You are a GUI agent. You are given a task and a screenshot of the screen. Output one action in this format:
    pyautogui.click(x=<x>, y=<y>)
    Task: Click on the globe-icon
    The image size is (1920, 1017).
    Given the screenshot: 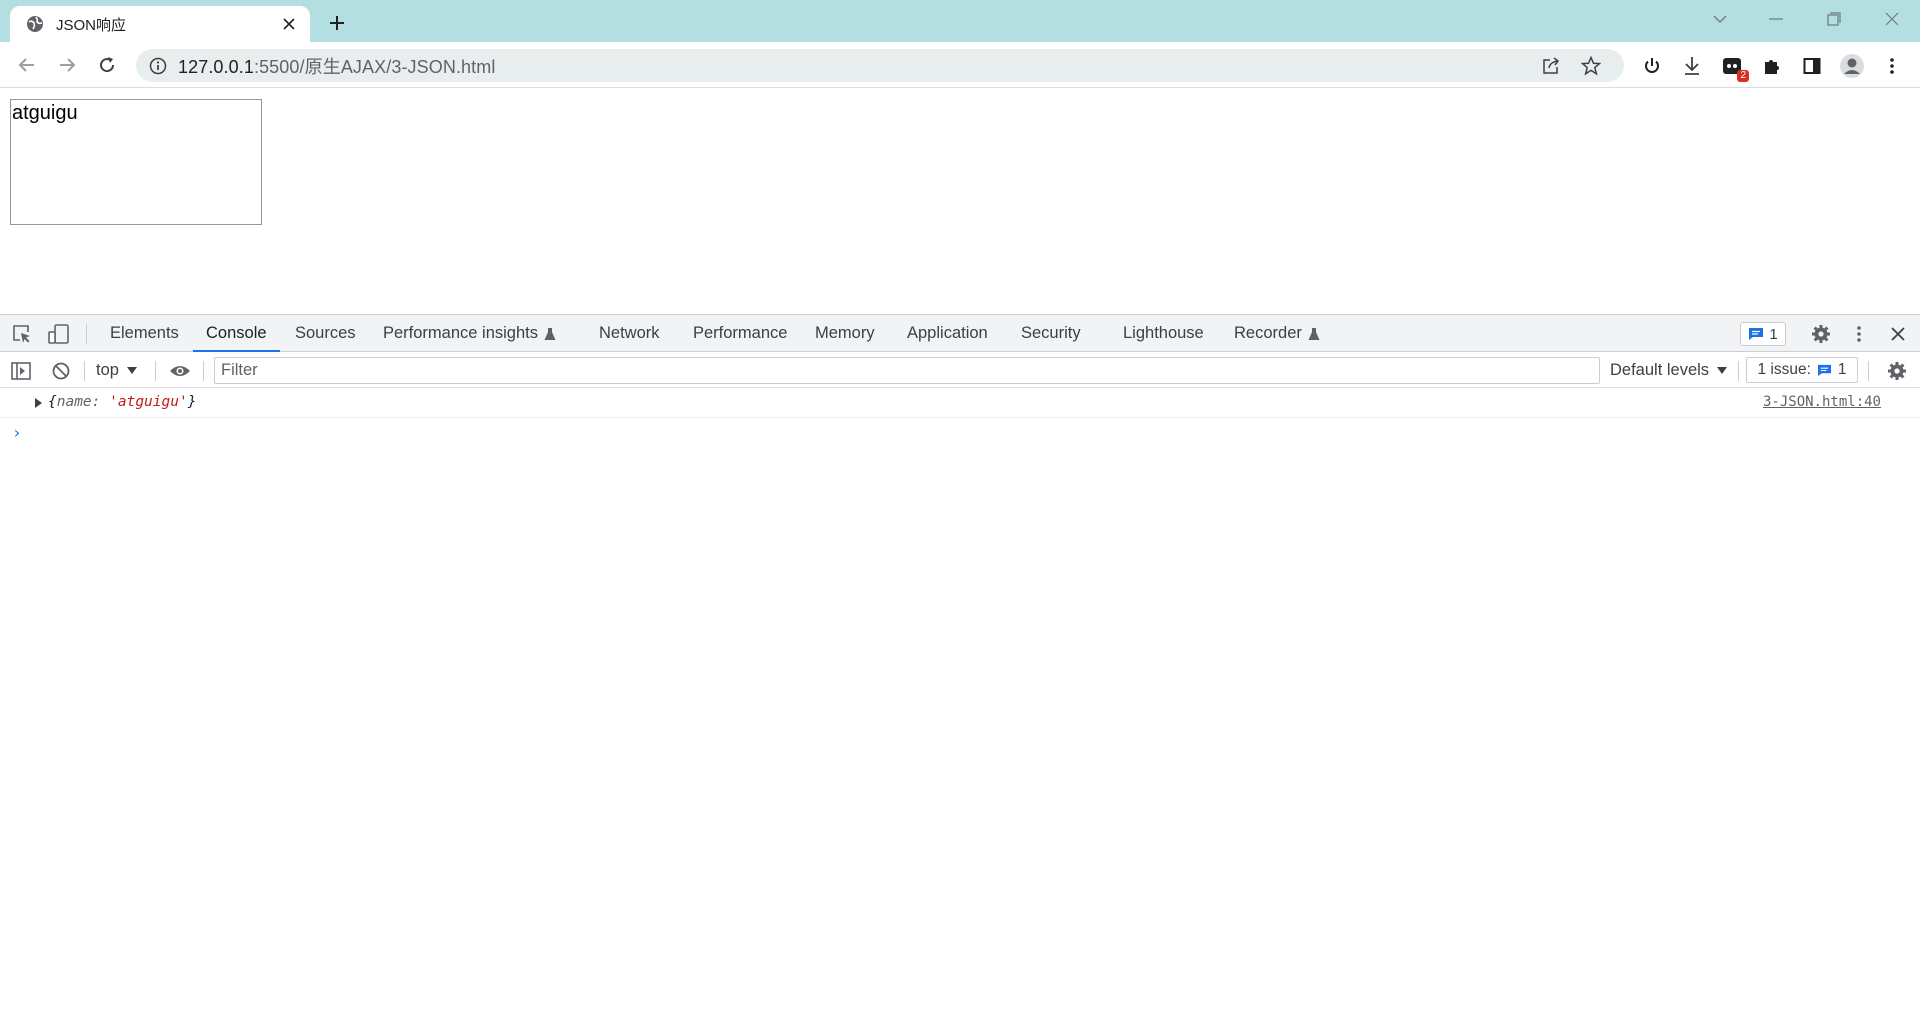 What is the action you would take?
    pyautogui.click(x=35, y=24)
    